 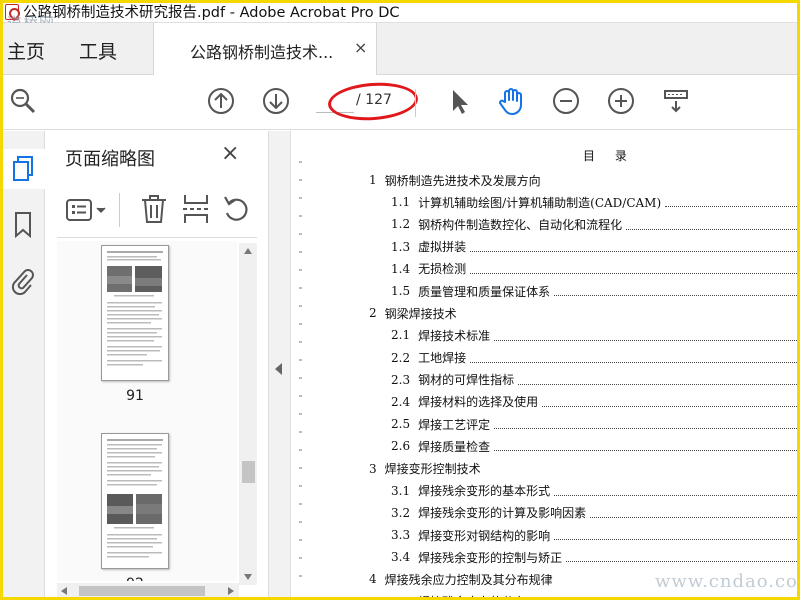 I want to click on toc-section: 2.1 焊接技术标准, so click(x=583, y=335).